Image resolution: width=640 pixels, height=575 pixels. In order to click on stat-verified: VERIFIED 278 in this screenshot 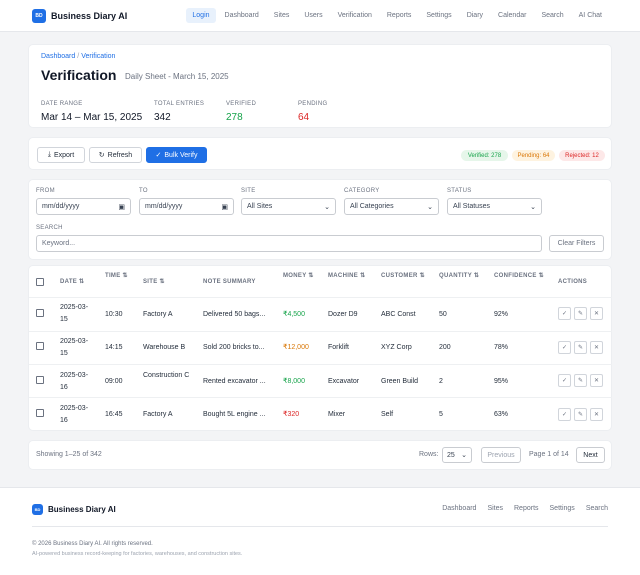, I will do `click(241, 112)`.